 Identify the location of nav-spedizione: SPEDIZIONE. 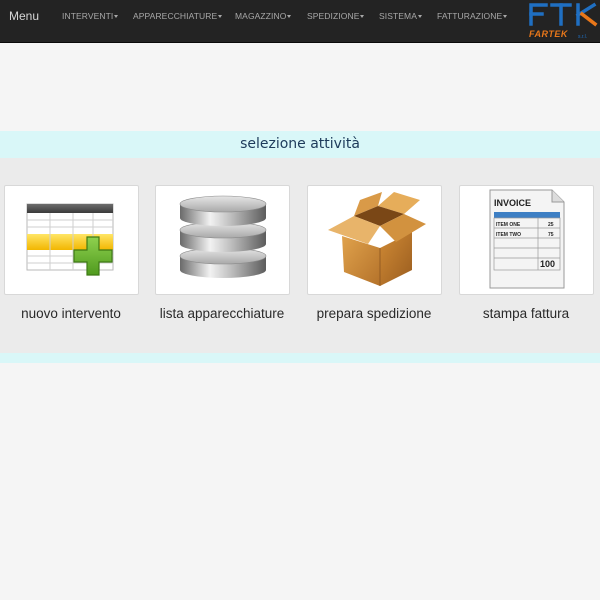
(336, 16).